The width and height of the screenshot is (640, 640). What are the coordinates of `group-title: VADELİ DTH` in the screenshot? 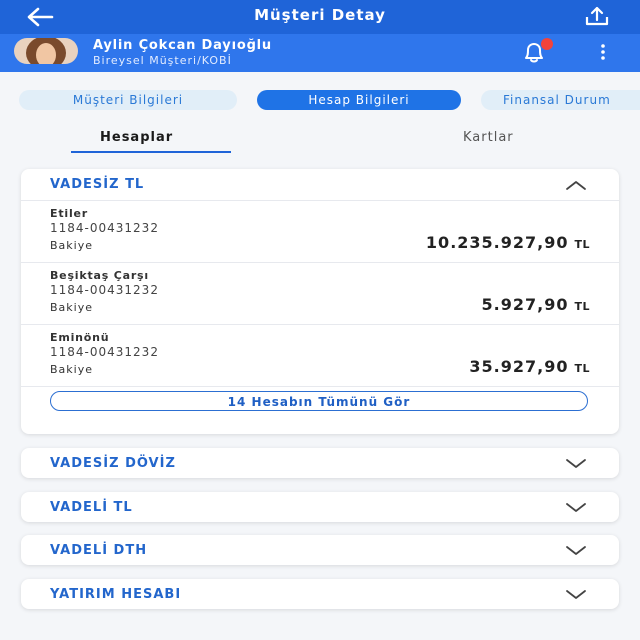 It's located at (99, 550).